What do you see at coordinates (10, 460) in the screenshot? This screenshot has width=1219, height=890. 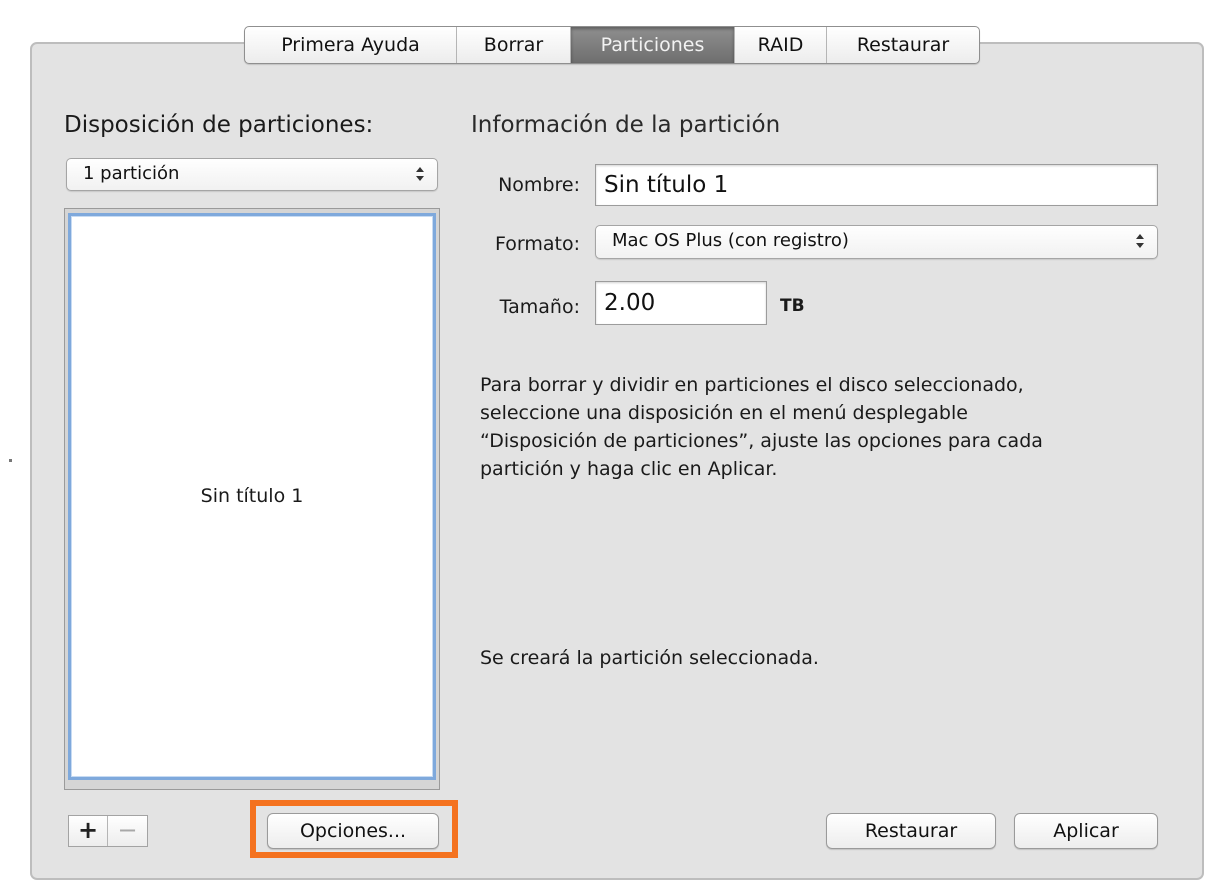 I see `stray-mark` at bounding box center [10, 460].